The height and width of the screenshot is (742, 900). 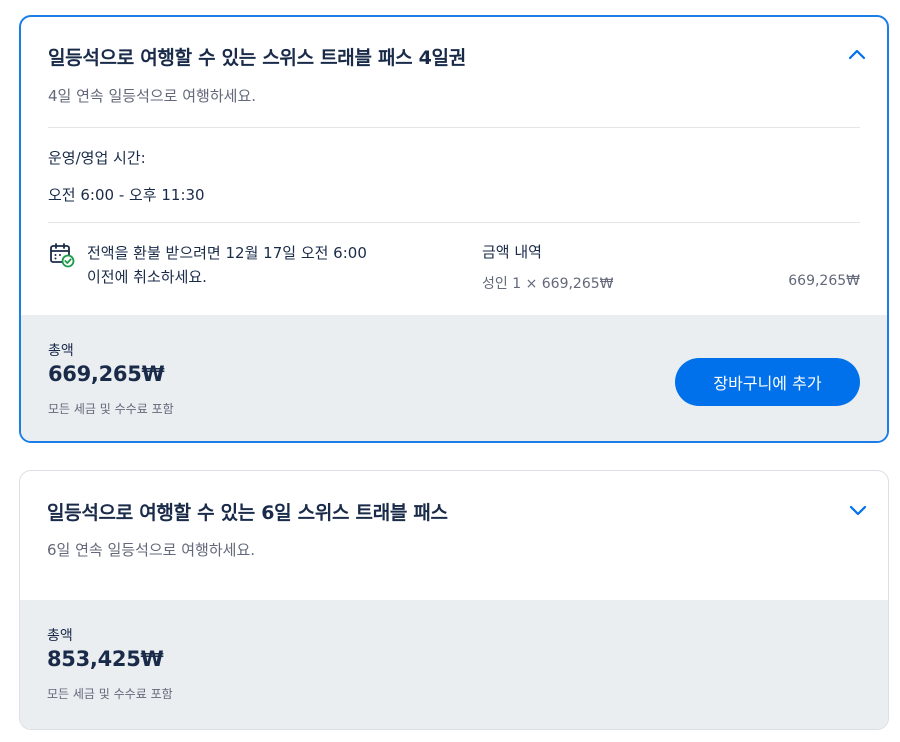 I want to click on price-line-label: 성인 1 × 669,265₩, so click(x=548, y=284).